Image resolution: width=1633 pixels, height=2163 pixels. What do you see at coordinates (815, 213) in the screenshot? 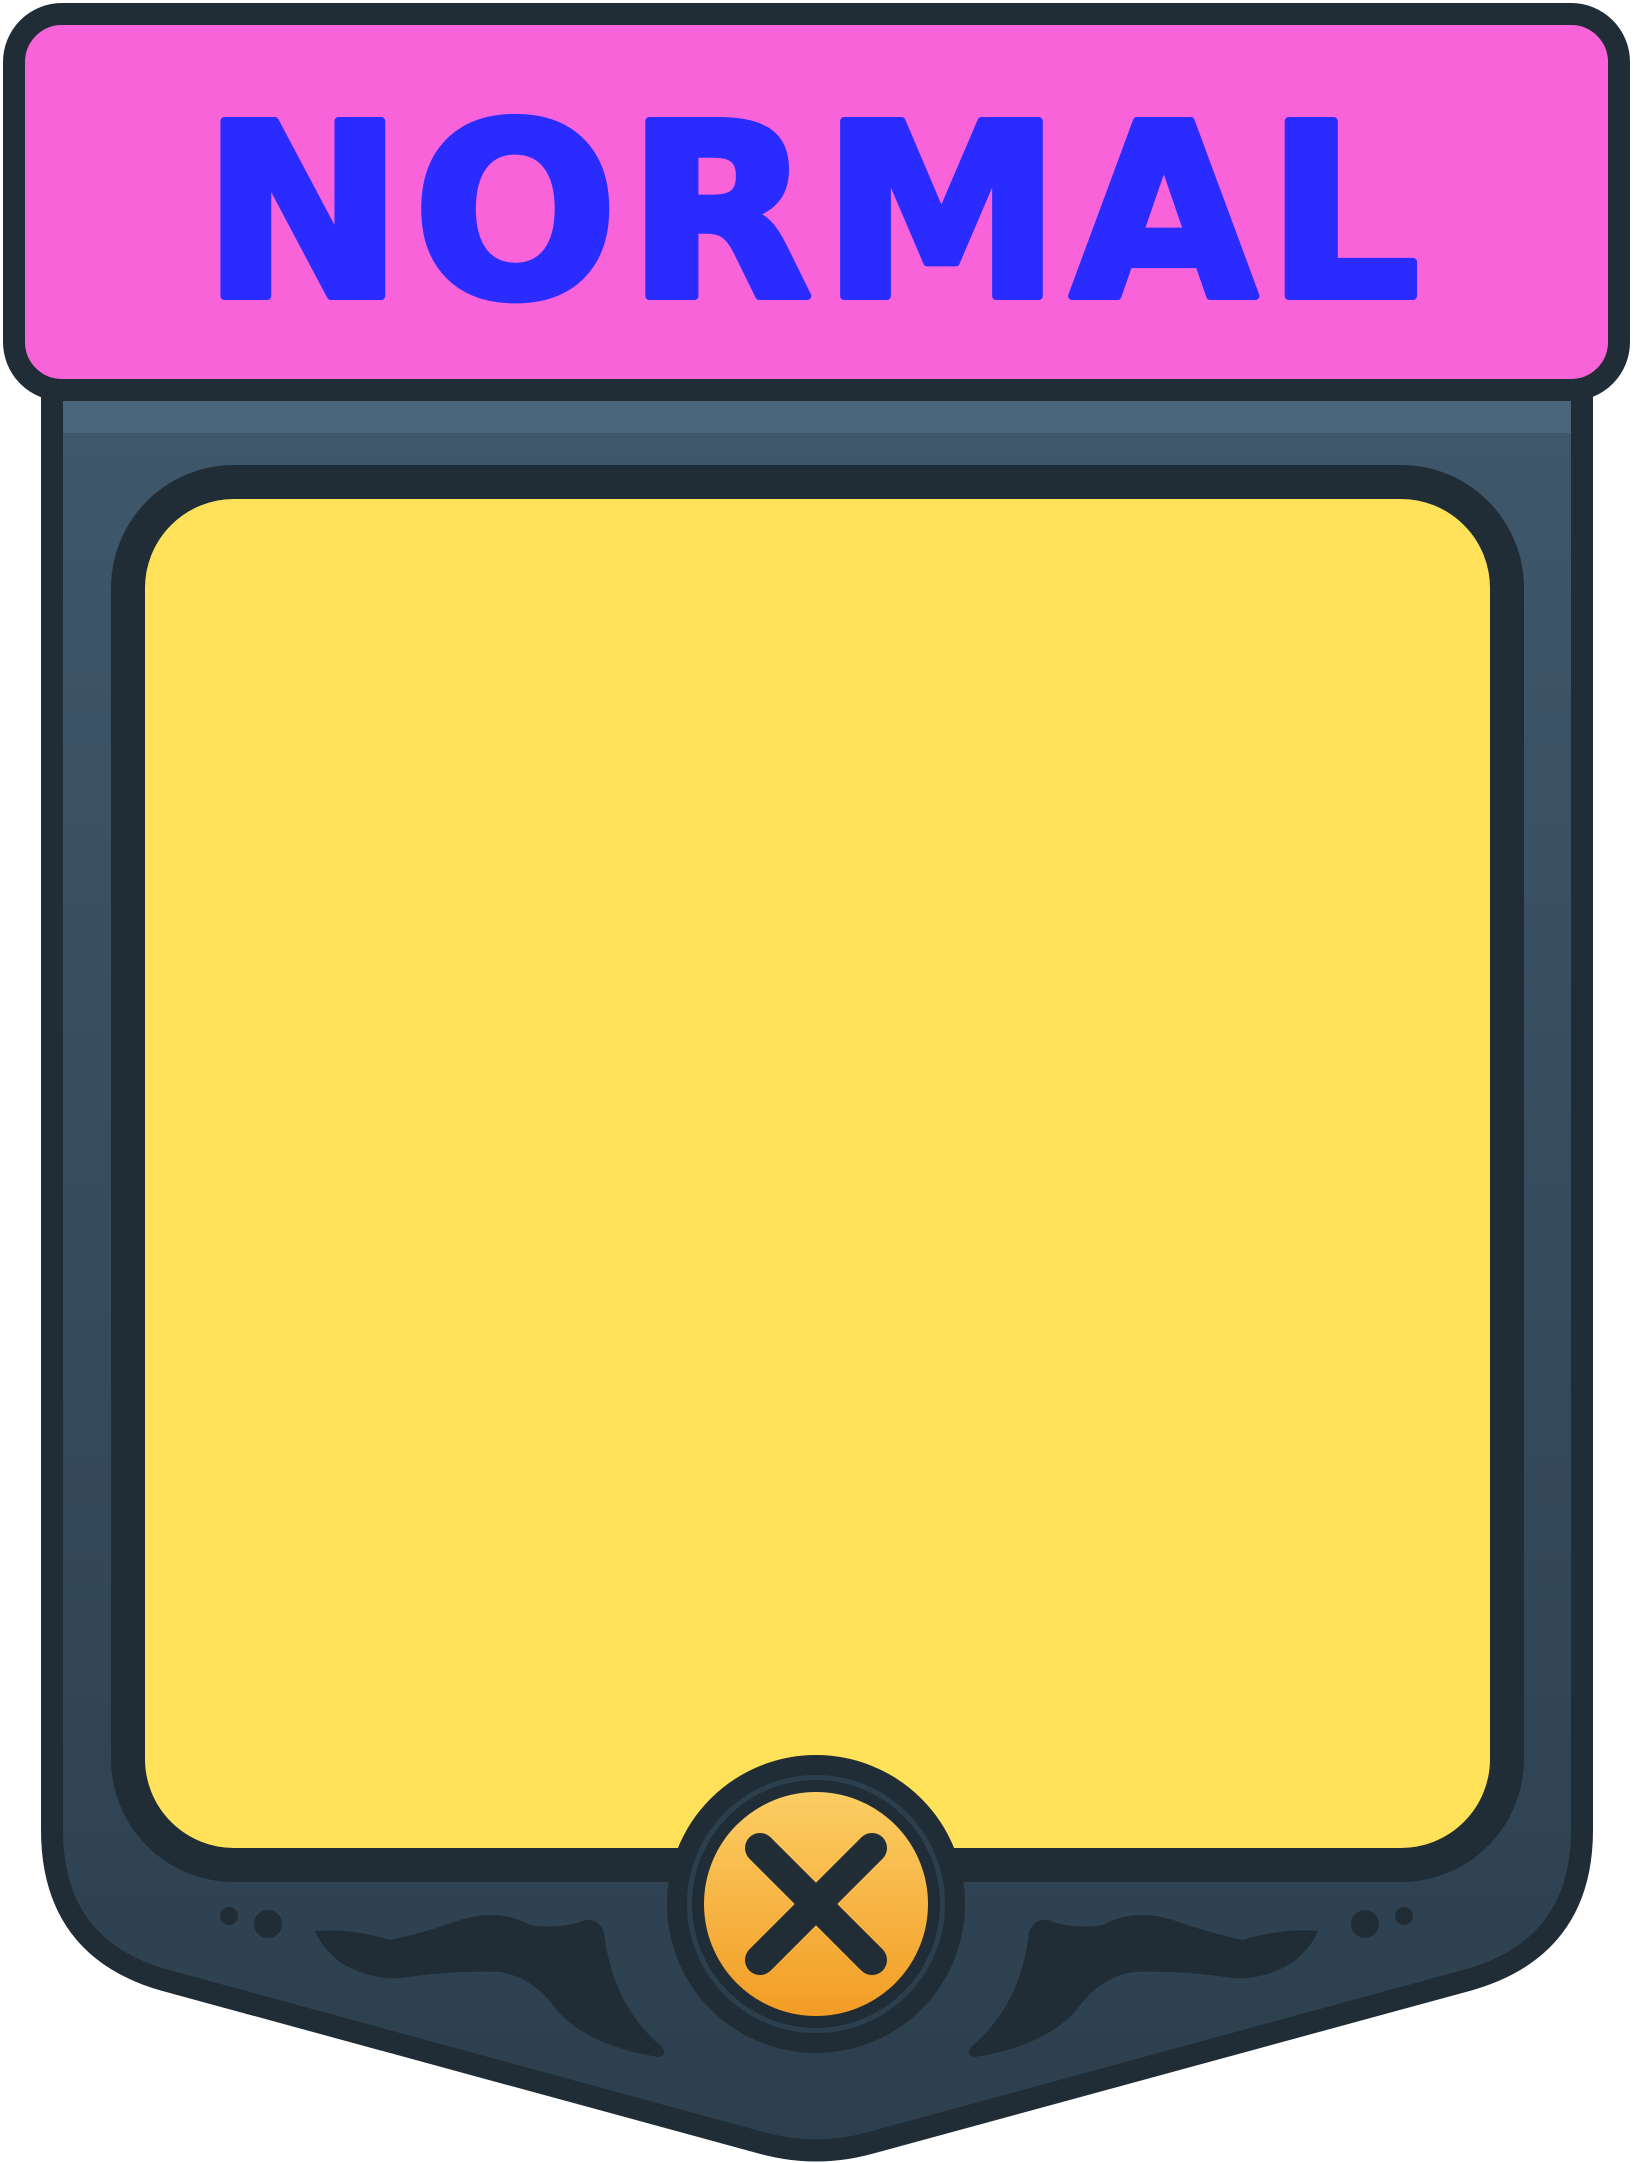
I see `panel-title: NORMAL` at bounding box center [815, 213].